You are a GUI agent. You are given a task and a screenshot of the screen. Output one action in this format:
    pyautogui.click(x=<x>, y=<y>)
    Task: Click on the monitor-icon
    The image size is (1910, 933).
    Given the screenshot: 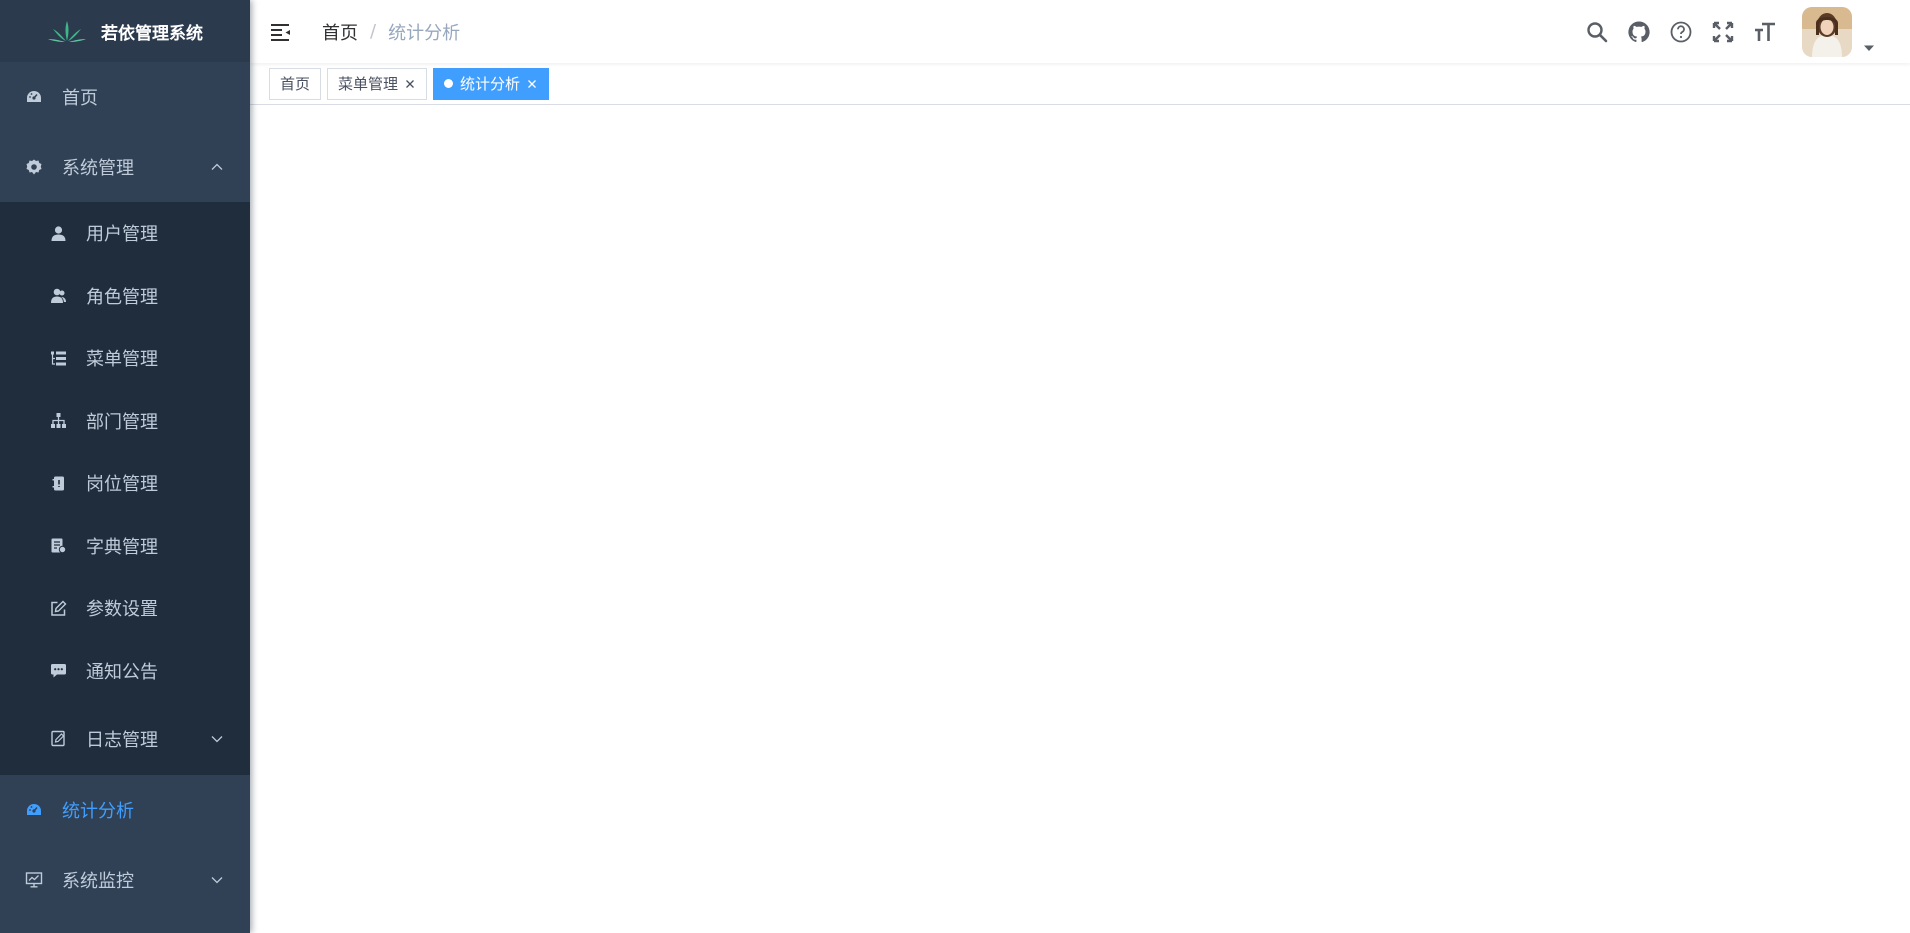 What is the action you would take?
    pyautogui.click(x=34, y=880)
    